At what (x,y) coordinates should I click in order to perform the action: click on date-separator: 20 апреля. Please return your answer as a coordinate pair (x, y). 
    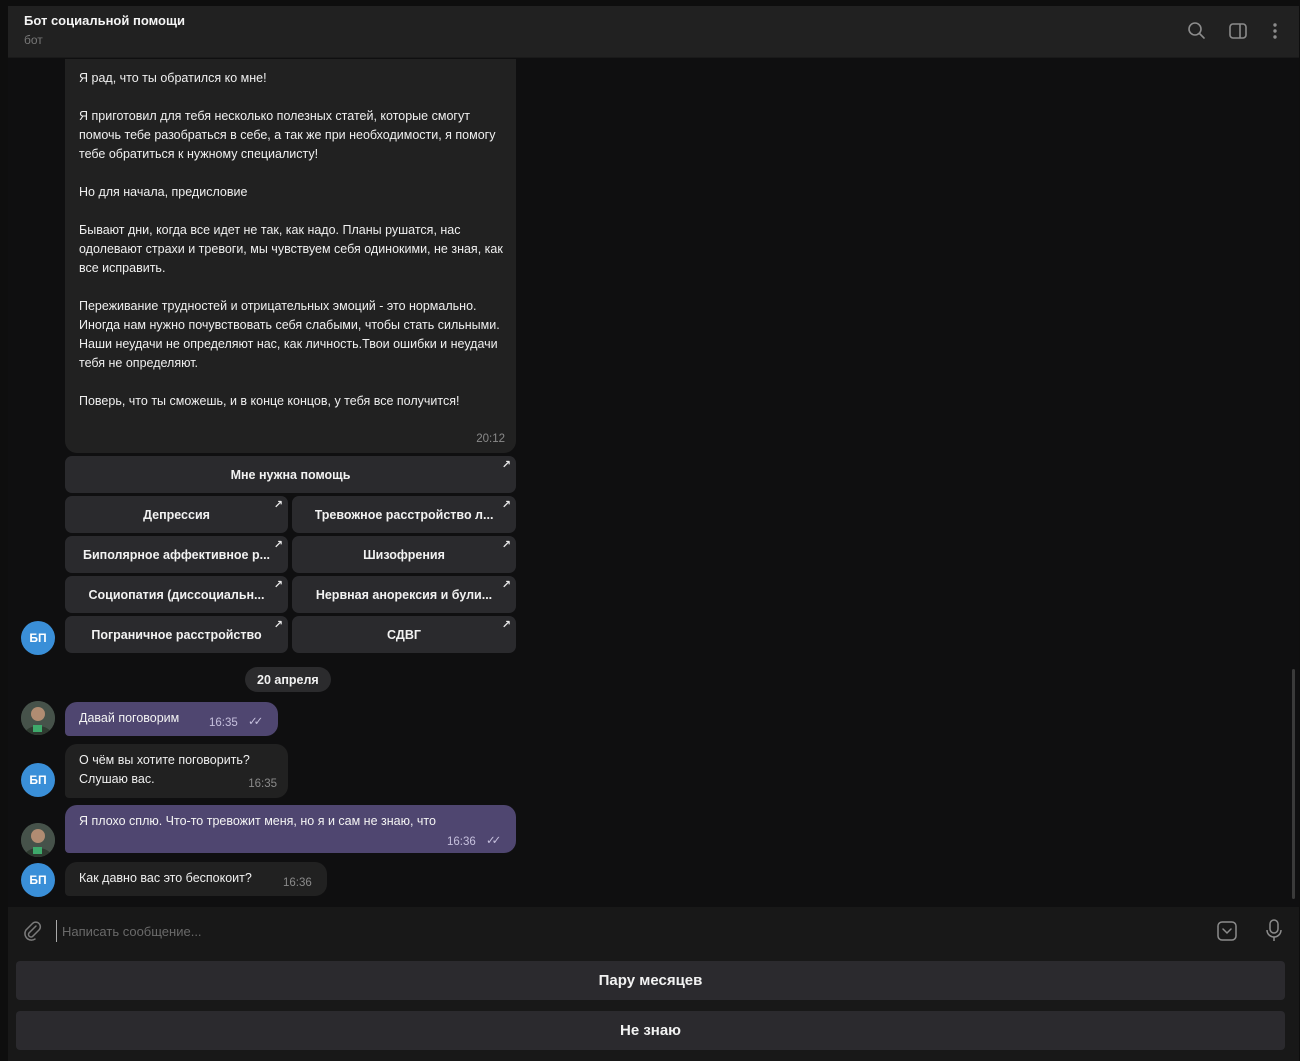
    Looking at the image, I should click on (288, 679).